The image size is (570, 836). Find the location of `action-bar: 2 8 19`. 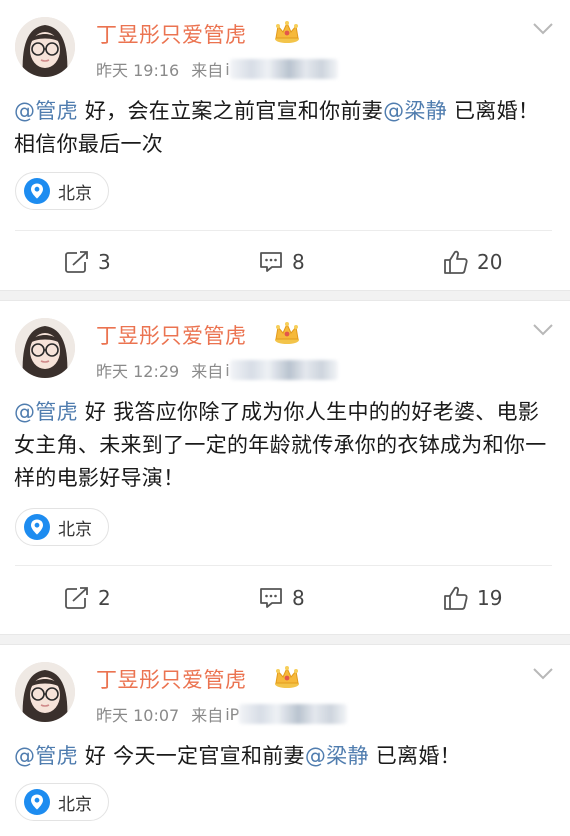

action-bar: 2 8 19 is located at coordinates (285, 598).